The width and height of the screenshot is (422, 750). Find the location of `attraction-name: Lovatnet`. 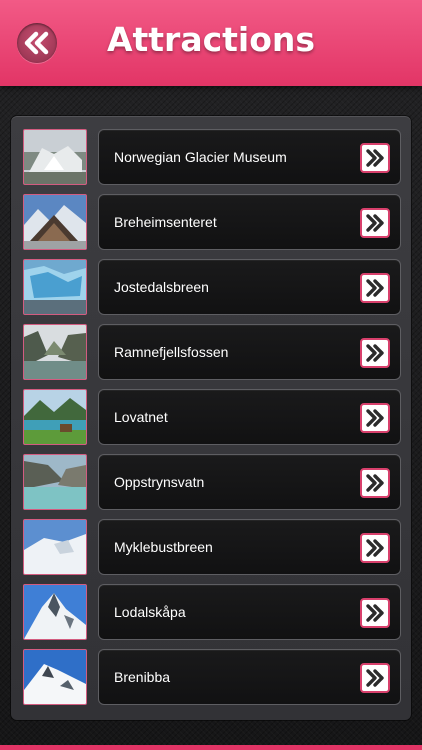

attraction-name: Lovatnet is located at coordinates (141, 417).